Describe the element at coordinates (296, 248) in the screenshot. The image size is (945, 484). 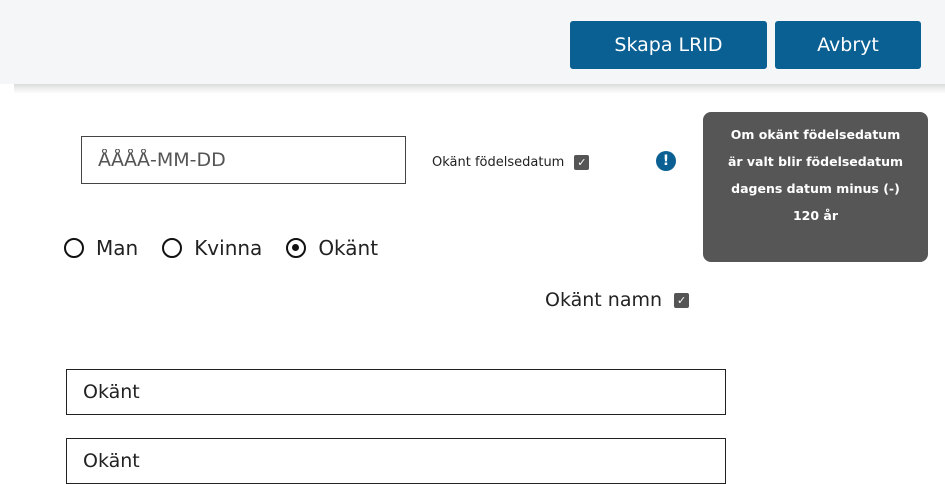
I see `radio-okant` at that location.